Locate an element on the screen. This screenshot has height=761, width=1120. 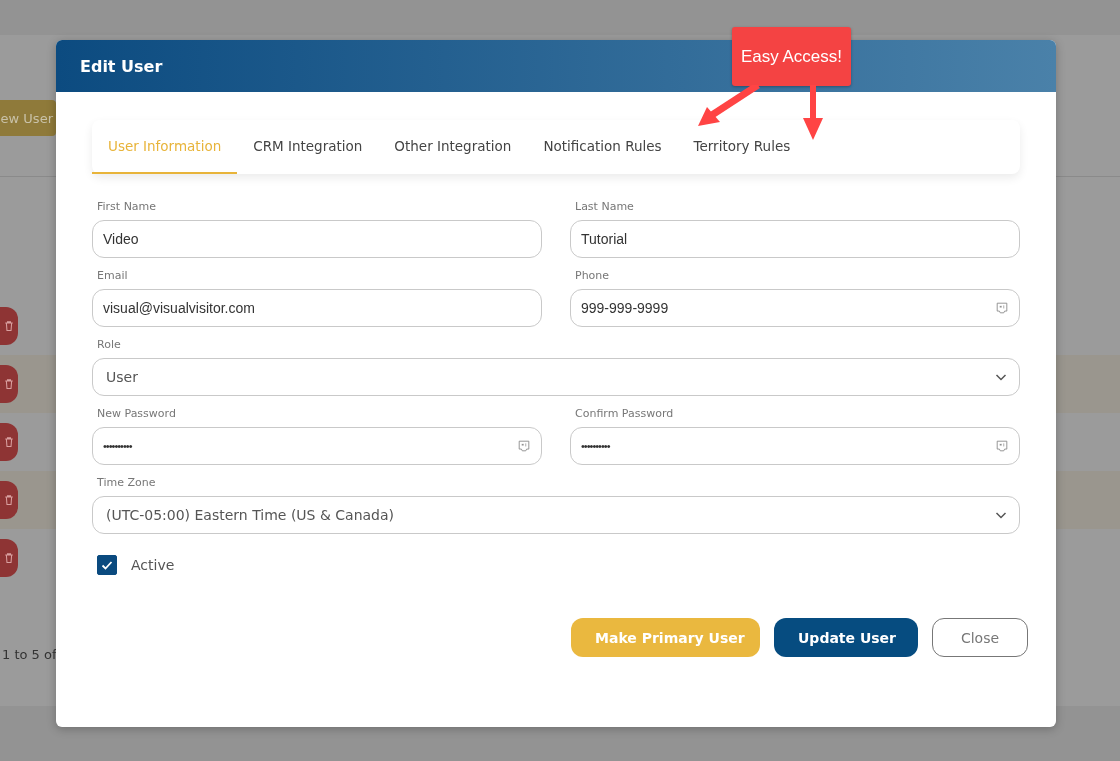
input-field: Tutorial is located at coordinates (795, 239).